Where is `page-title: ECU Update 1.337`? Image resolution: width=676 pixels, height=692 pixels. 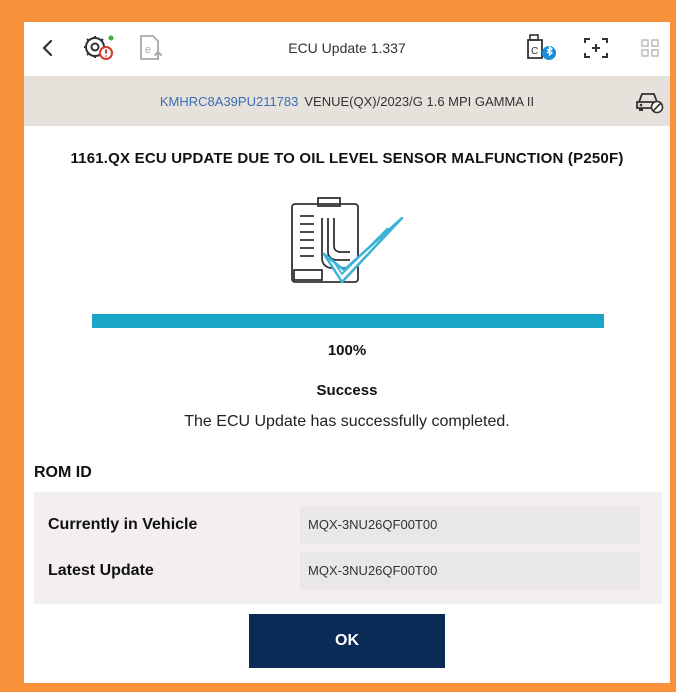
page-title: ECU Update 1.337 is located at coordinates (347, 48).